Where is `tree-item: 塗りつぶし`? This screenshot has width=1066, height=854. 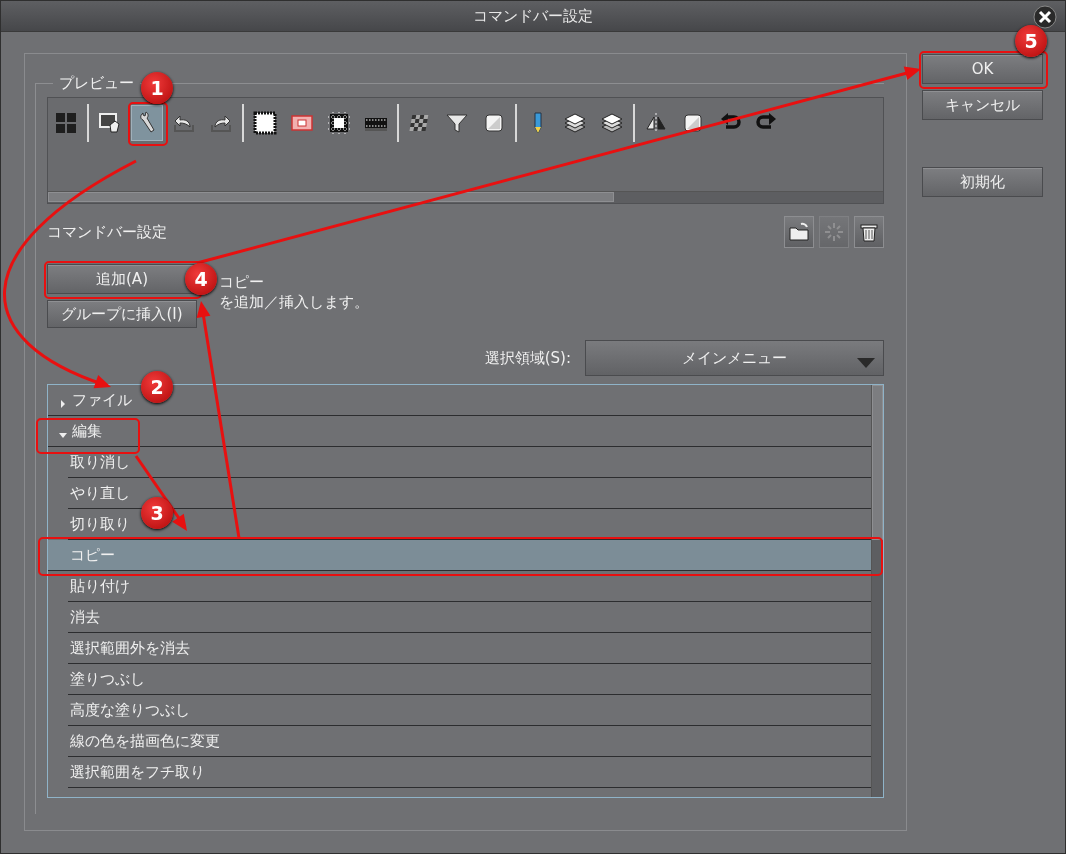
tree-item: 塗りつぶし is located at coordinates (469, 679).